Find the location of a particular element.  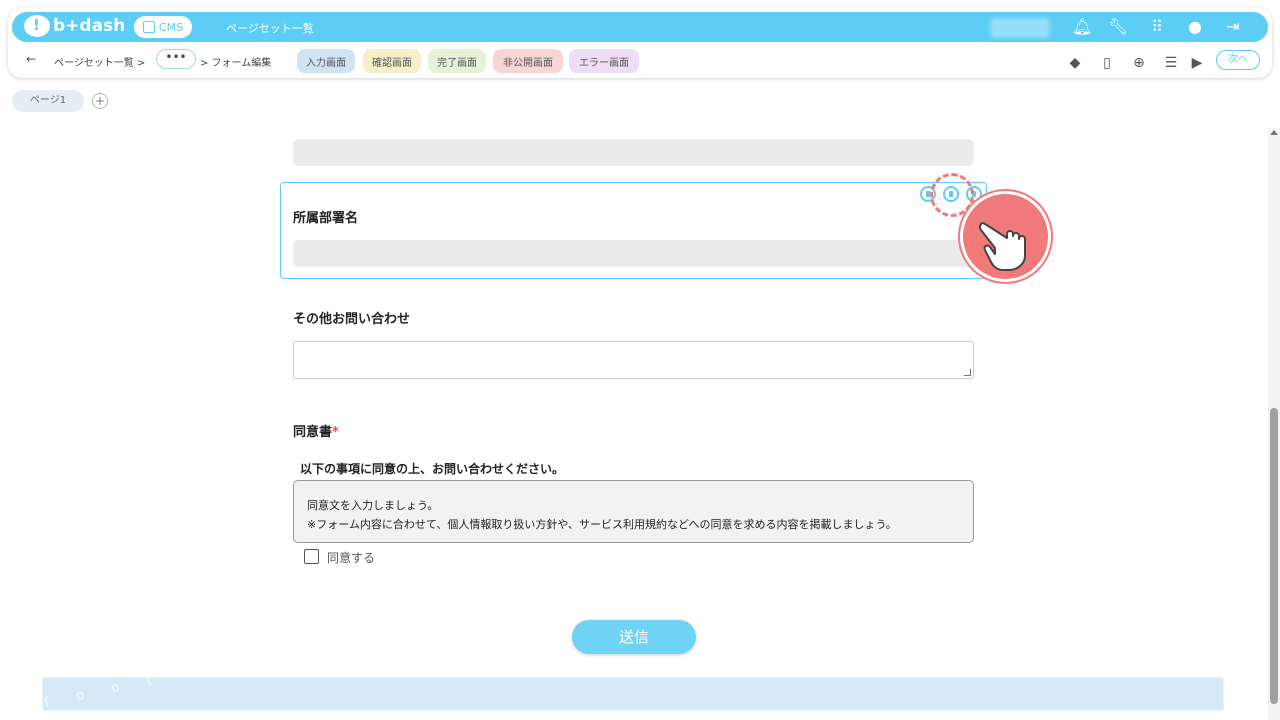

tab-private: 非公開画面 is located at coordinates (528, 61).